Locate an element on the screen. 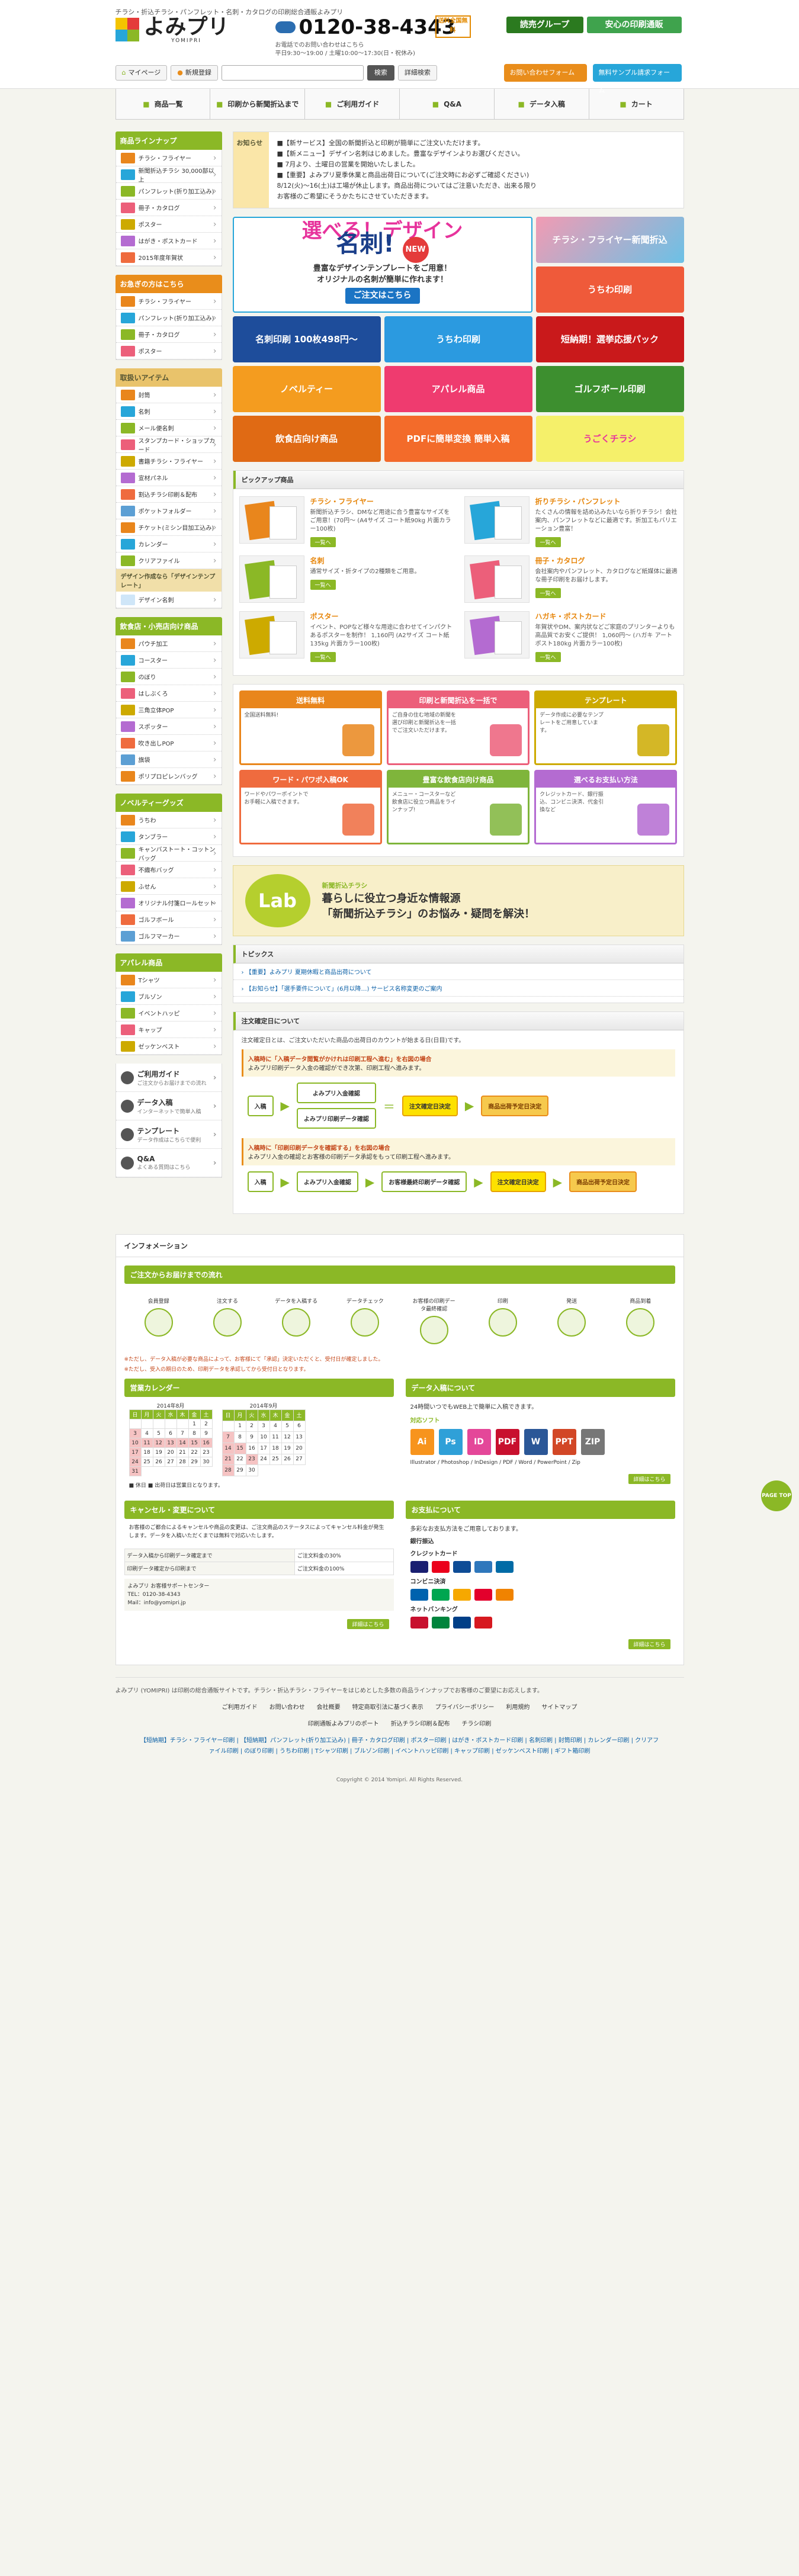  banner-meishi-498: 名刺印刷 100枚498円〜 is located at coordinates (306, 339).